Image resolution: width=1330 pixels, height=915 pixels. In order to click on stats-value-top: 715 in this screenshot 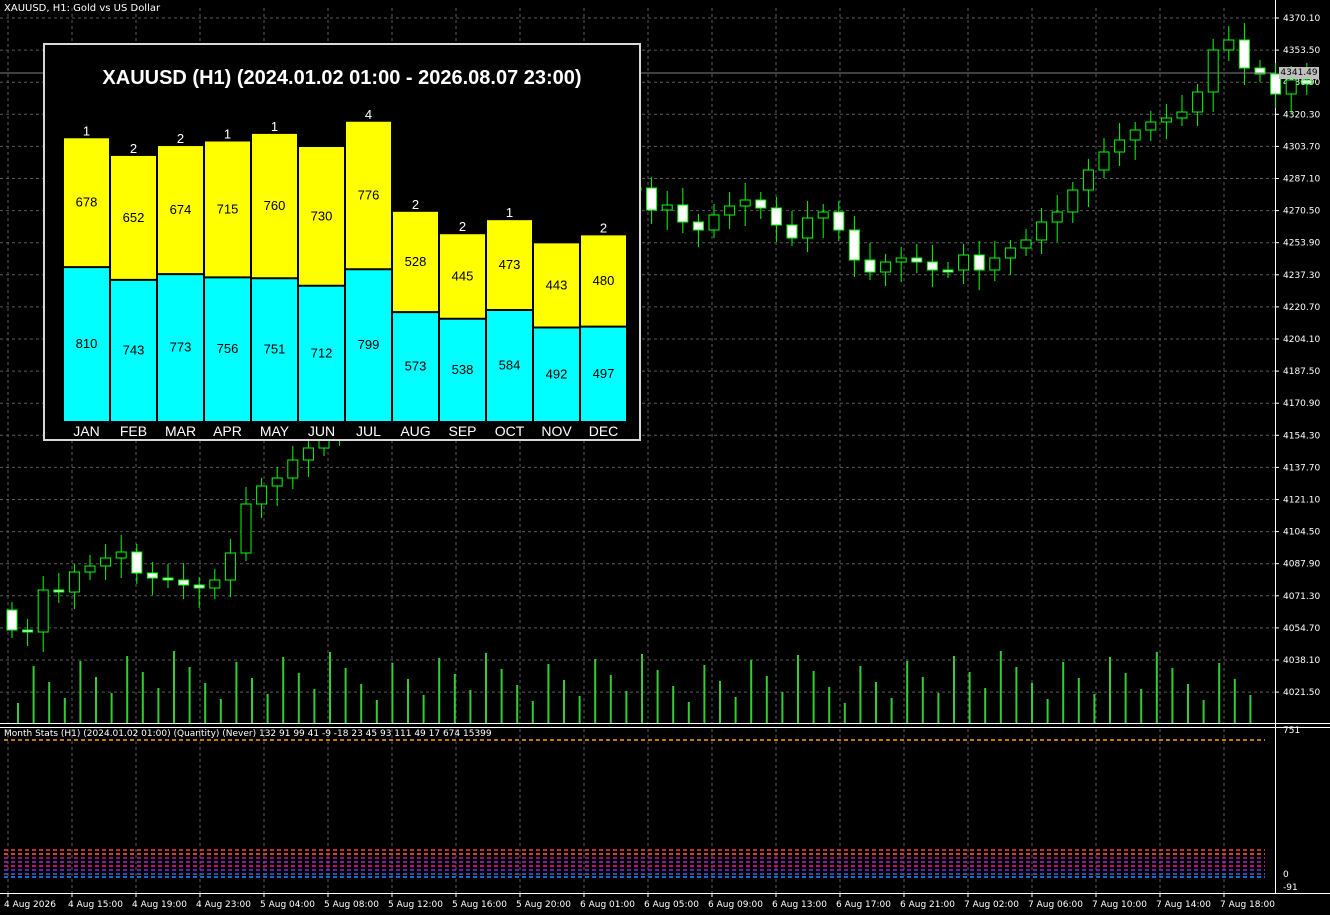, I will do `click(228, 208)`.